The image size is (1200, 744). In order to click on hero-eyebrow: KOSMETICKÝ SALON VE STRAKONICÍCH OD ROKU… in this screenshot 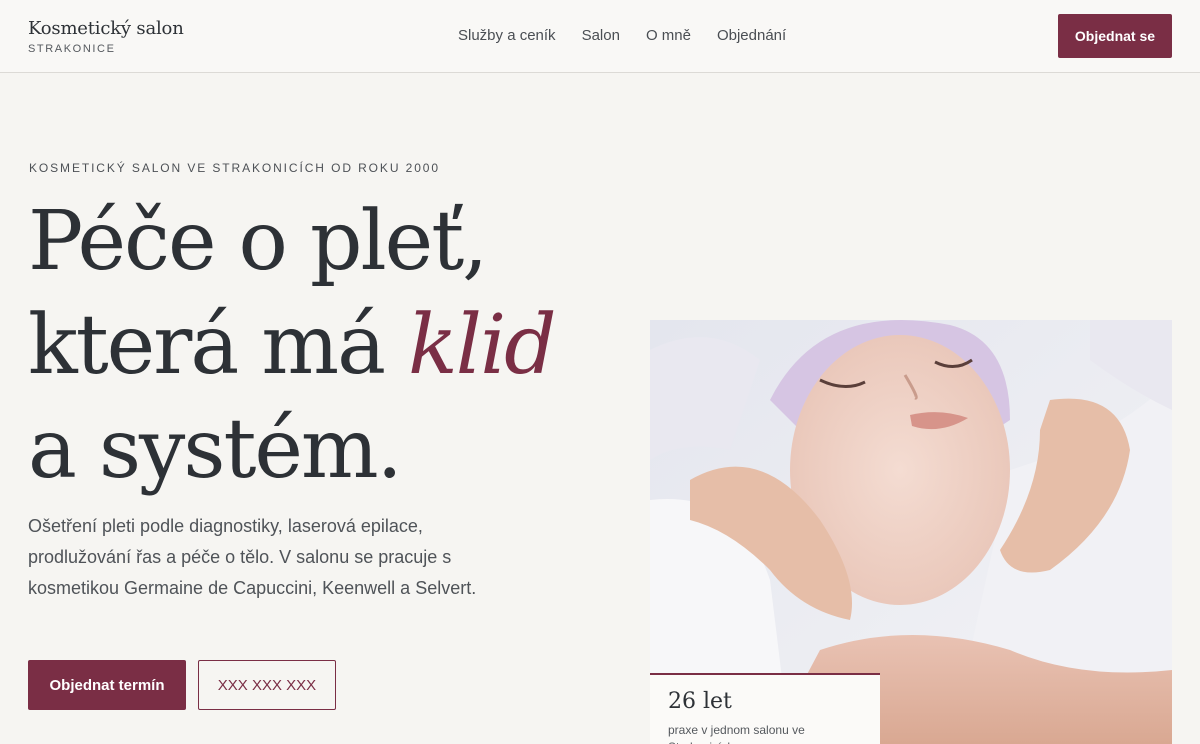, I will do `click(234, 168)`.